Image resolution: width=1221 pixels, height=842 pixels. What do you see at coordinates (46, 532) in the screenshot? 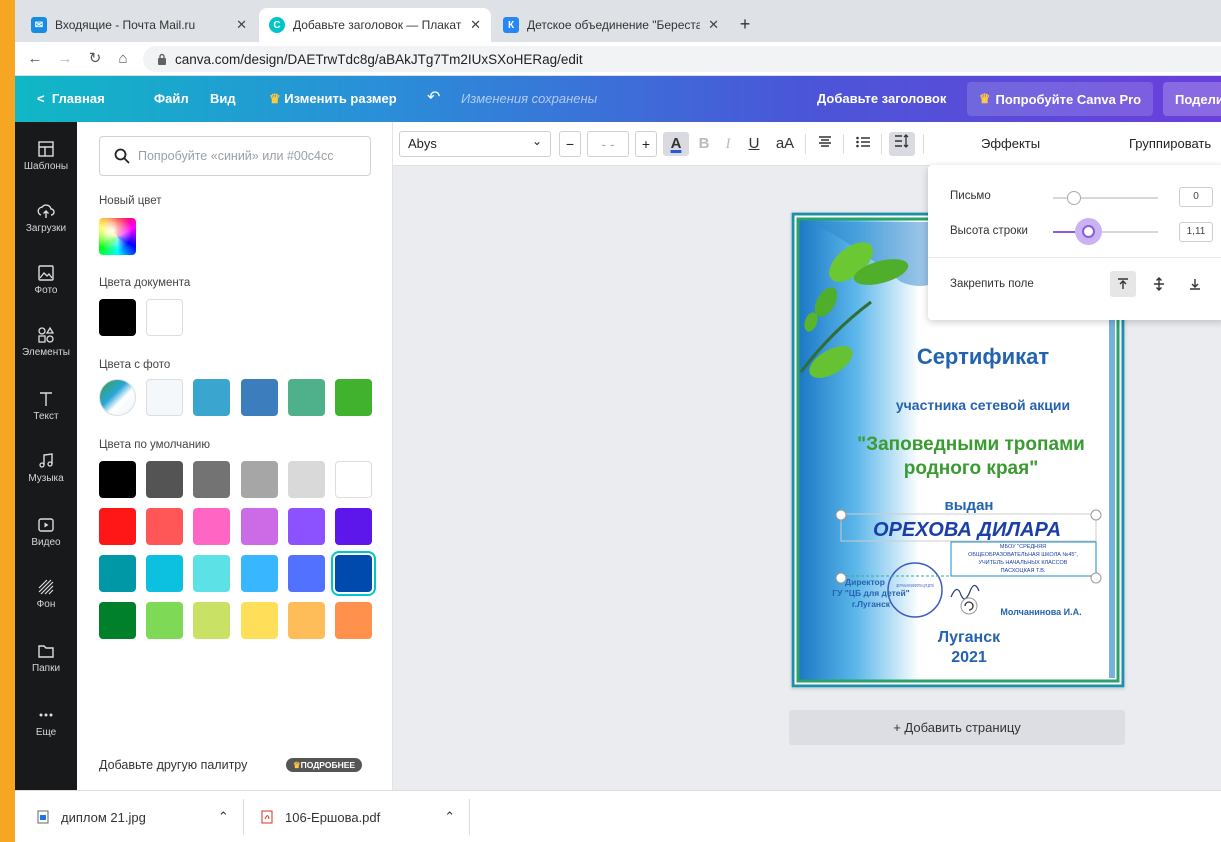
I see `rail-video: Видео` at bounding box center [46, 532].